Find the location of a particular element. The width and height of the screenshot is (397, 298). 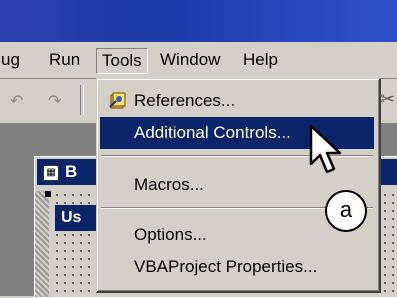

callout-label: a is located at coordinates (346, 211).